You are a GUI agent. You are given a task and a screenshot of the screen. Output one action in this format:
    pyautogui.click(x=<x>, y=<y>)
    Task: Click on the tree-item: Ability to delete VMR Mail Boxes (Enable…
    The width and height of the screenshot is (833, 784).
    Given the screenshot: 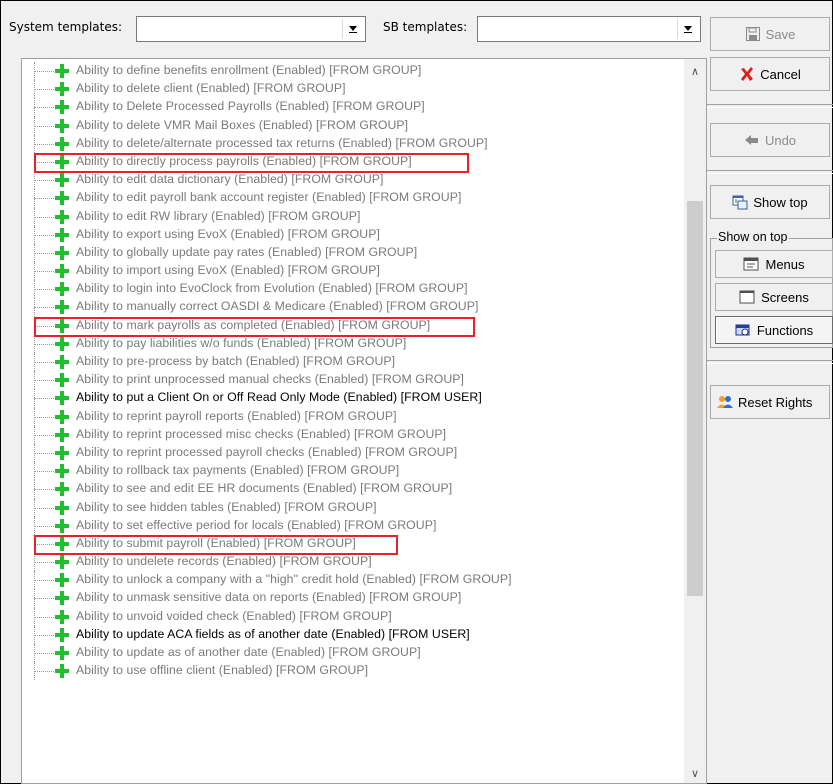 What is the action you would take?
    pyautogui.click(x=352, y=125)
    